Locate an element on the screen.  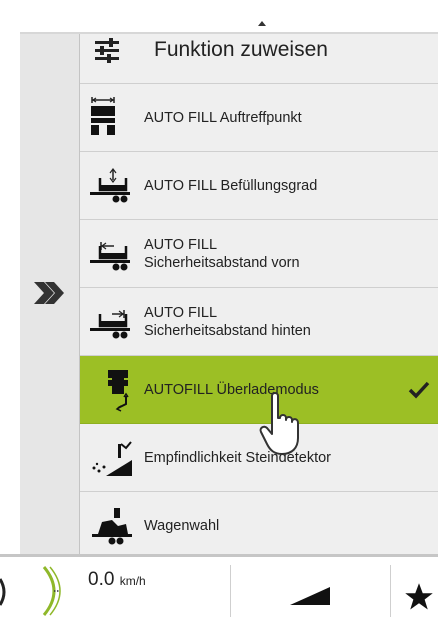
menu-item-label: AUTO FILL Sicherheitsabstand vorn is located at coordinates (222, 254).